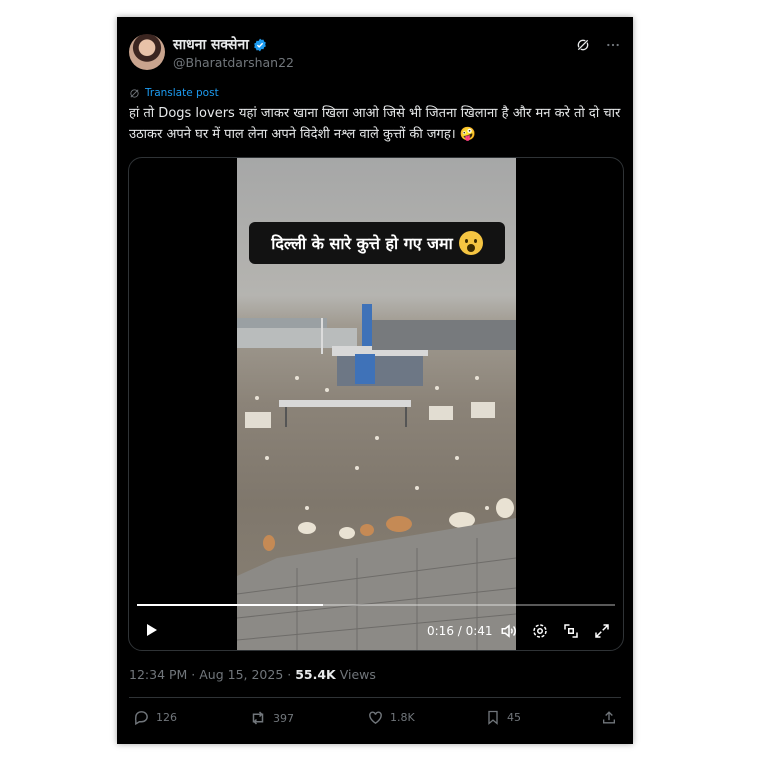 The image size is (760, 760). I want to click on settings-icon, so click(540, 631).